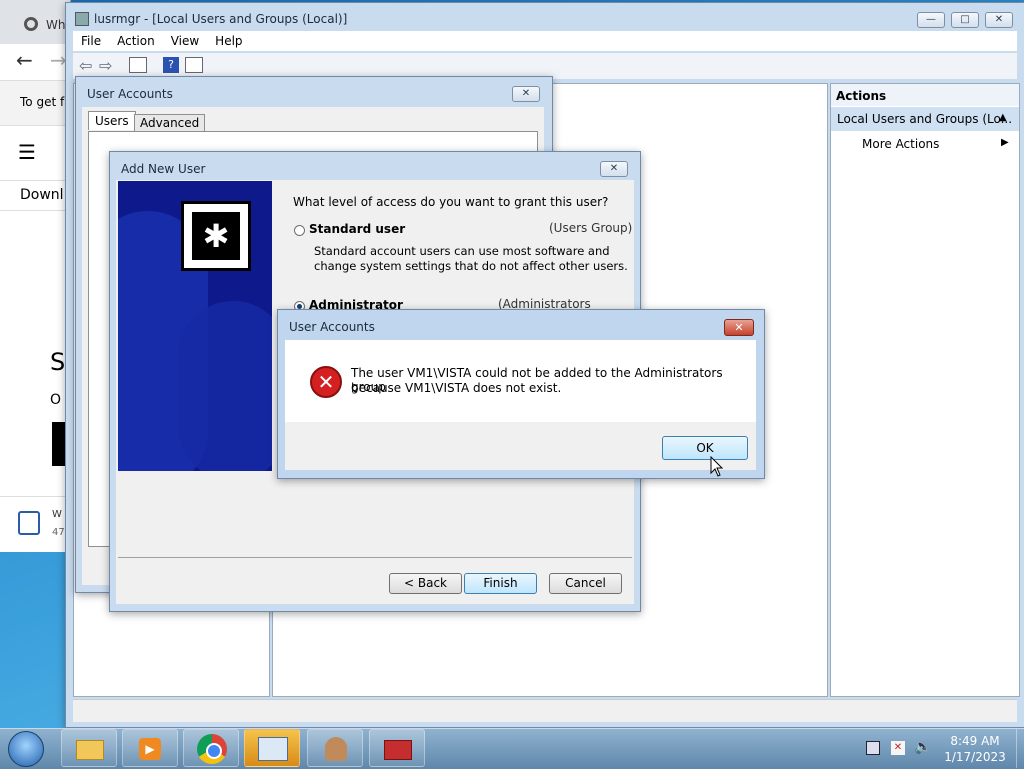 The width and height of the screenshot is (1024, 769). What do you see at coordinates (975, 757) in the screenshot?
I see `clock-date: 1/17/2023` at bounding box center [975, 757].